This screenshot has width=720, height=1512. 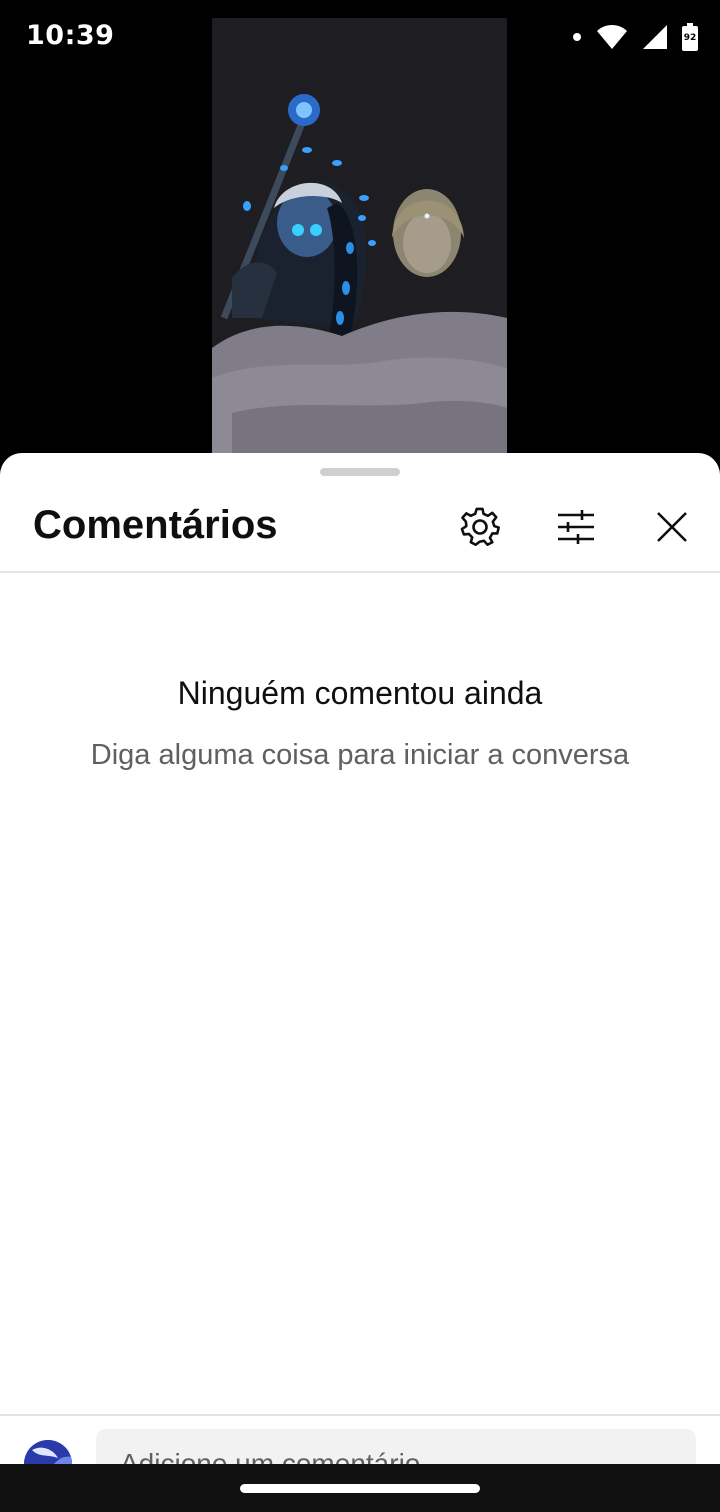 I want to click on close-button, so click(x=672, y=527).